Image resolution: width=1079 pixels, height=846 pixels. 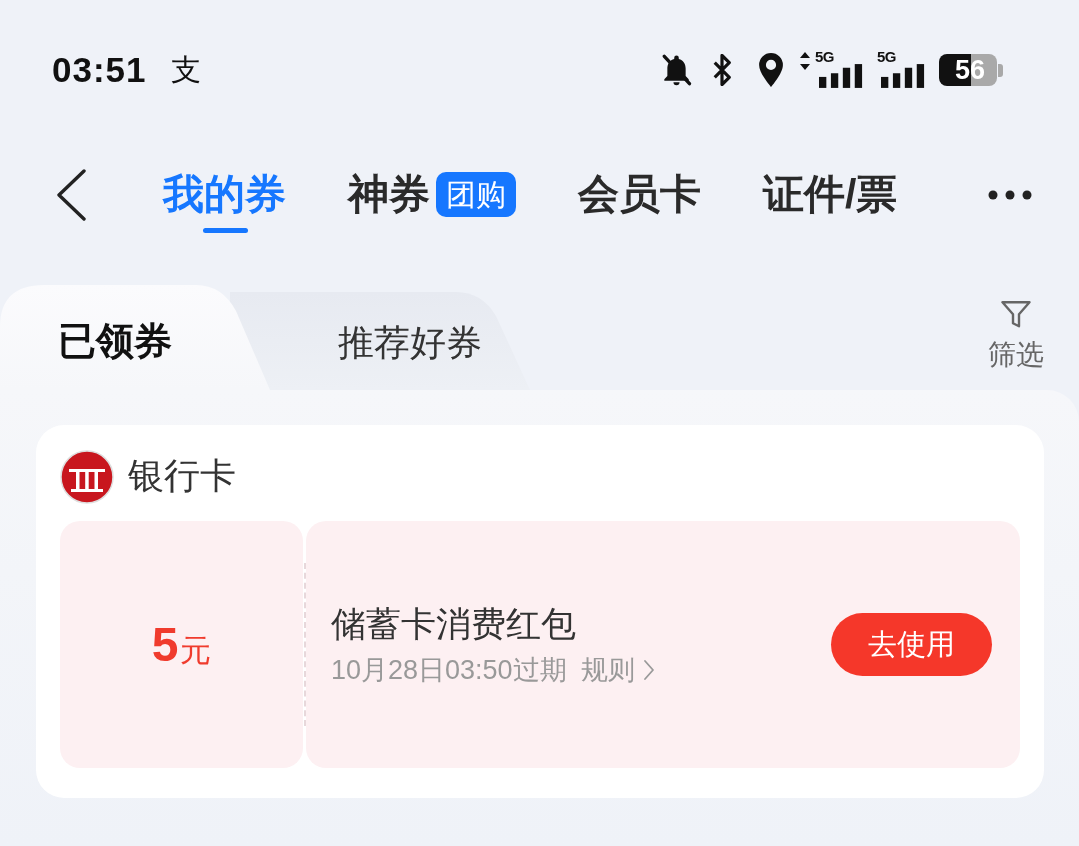 I want to click on nav-tab: 证件/票, so click(x=830, y=195).